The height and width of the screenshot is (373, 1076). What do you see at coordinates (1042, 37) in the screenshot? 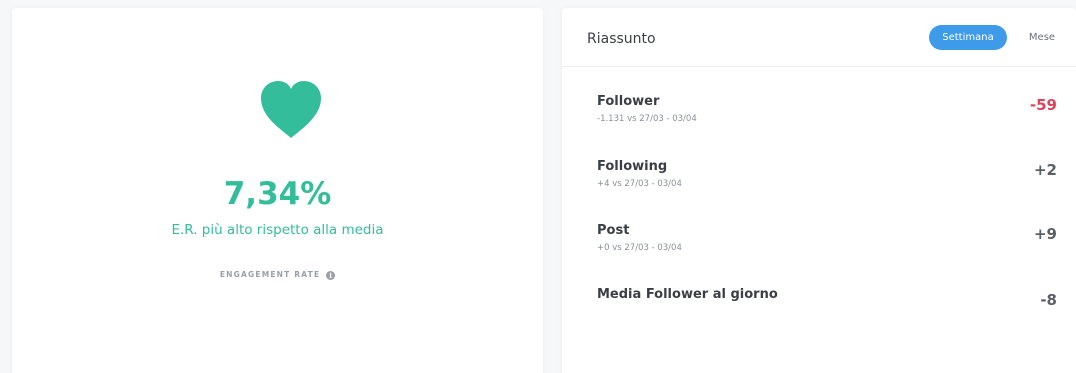
I see `tab-mese: Mese` at bounding box center [1042, 37].